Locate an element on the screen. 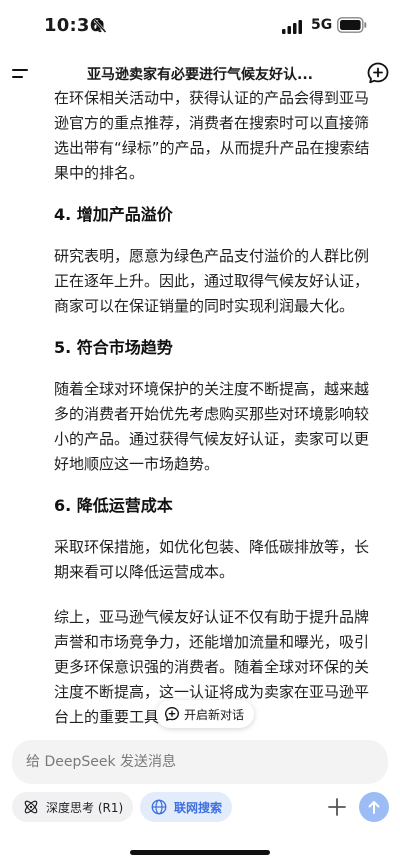  battery-icon is located at coordinates (352, 25).